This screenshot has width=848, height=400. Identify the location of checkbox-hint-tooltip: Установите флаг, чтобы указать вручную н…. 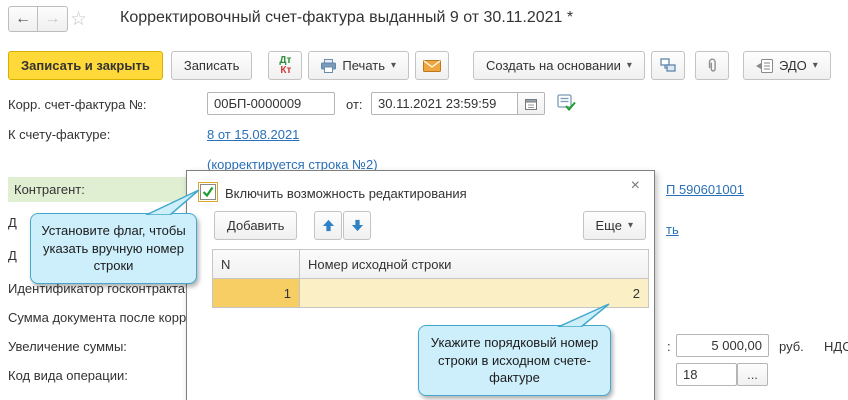
(115, 236).